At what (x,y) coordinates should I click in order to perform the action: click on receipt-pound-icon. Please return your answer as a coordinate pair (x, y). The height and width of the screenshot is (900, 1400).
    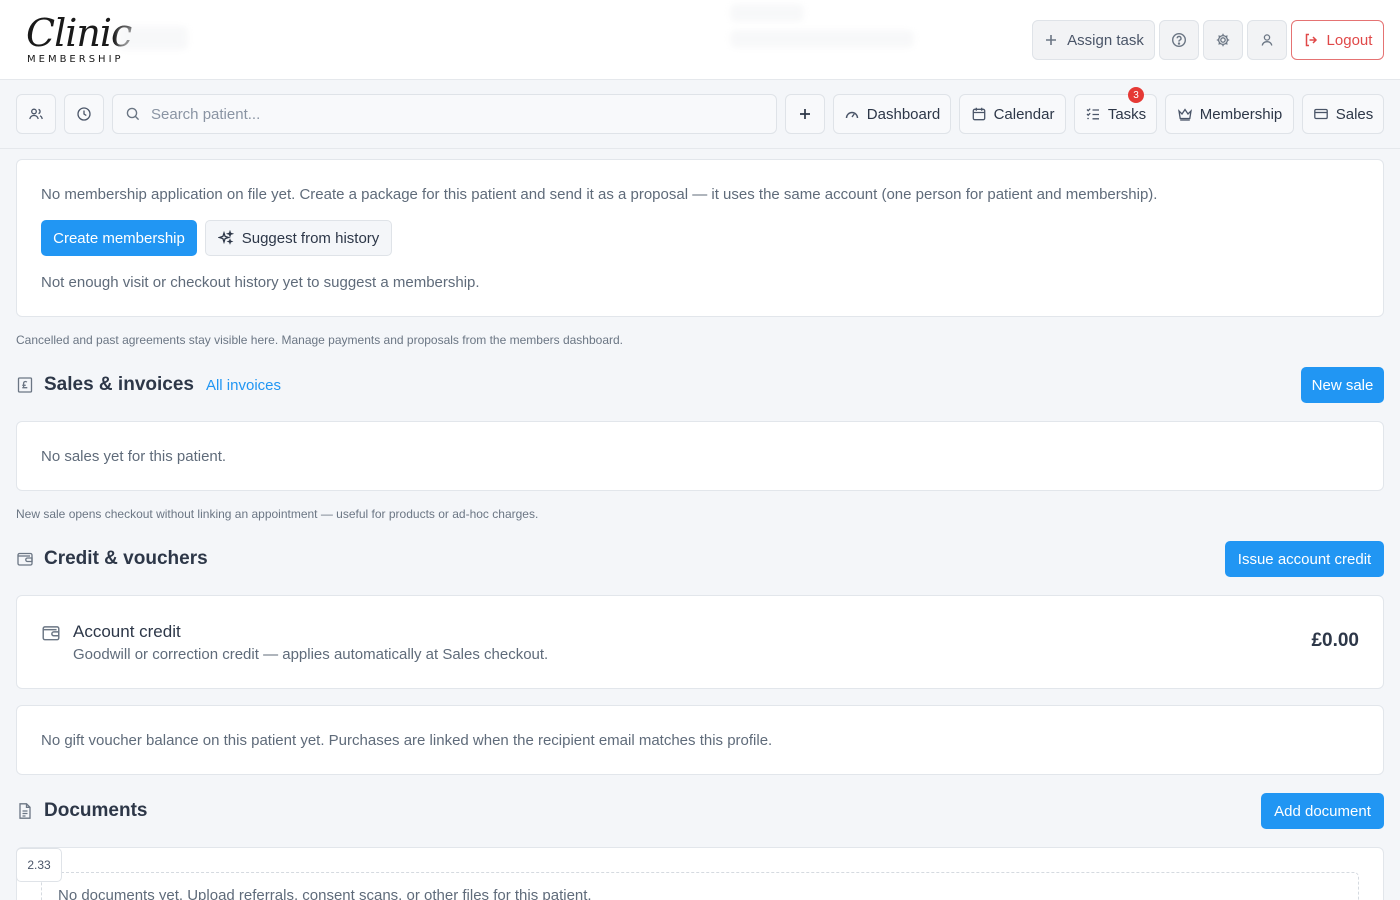
    Looking at the image, I should click on (25, 385).